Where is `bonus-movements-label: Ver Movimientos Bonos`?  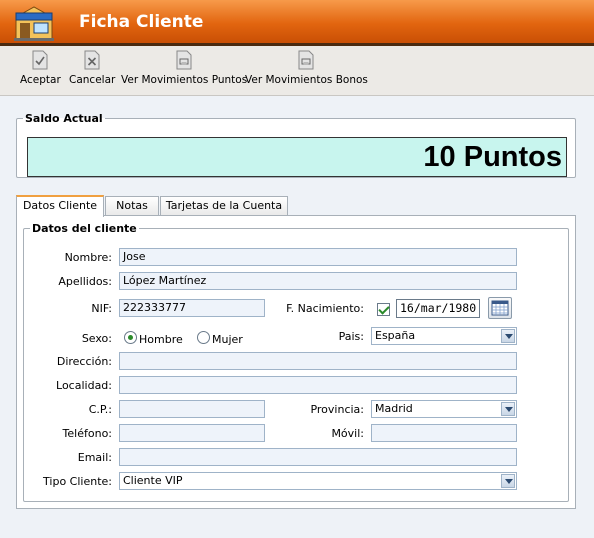 bonus-movements-label: Ver Movimientos Bonos is located at coordinates (306, 80).